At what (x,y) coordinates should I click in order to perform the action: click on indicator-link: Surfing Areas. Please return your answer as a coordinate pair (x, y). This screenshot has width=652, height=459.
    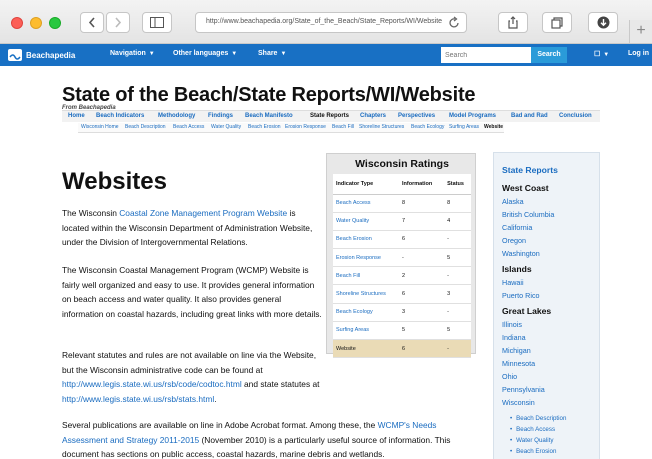
    Looking at the image, I should click on (366, 331).